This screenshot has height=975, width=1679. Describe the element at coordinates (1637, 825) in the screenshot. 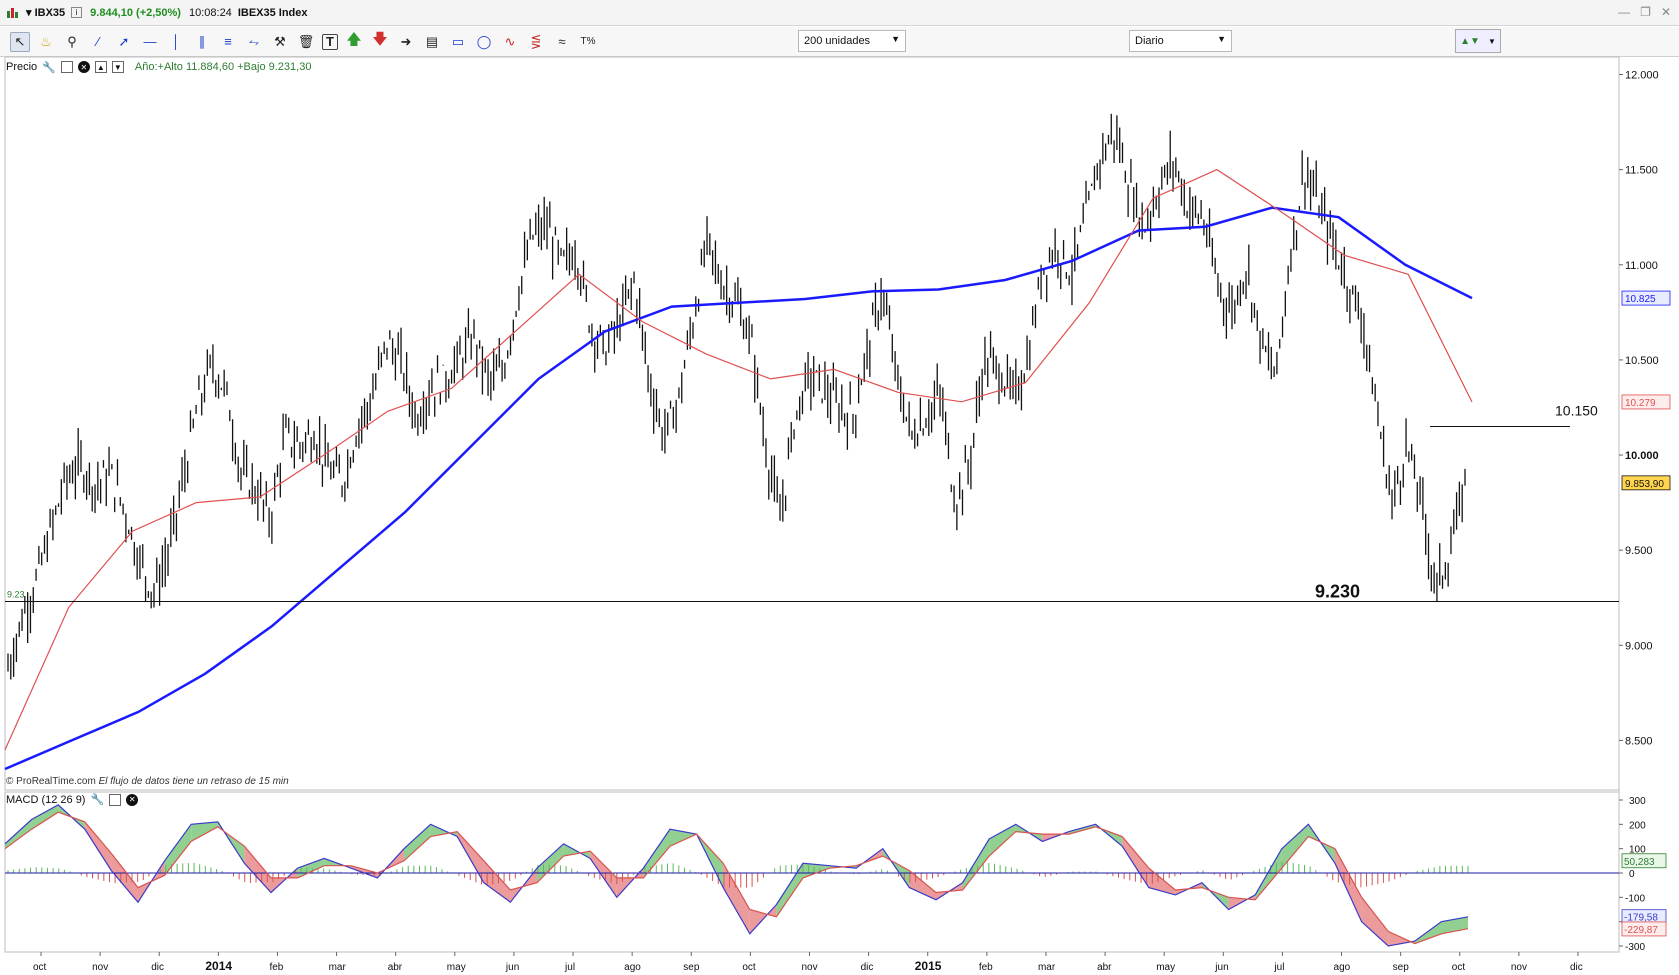

I see `macd-tick-label: 200` at that location.